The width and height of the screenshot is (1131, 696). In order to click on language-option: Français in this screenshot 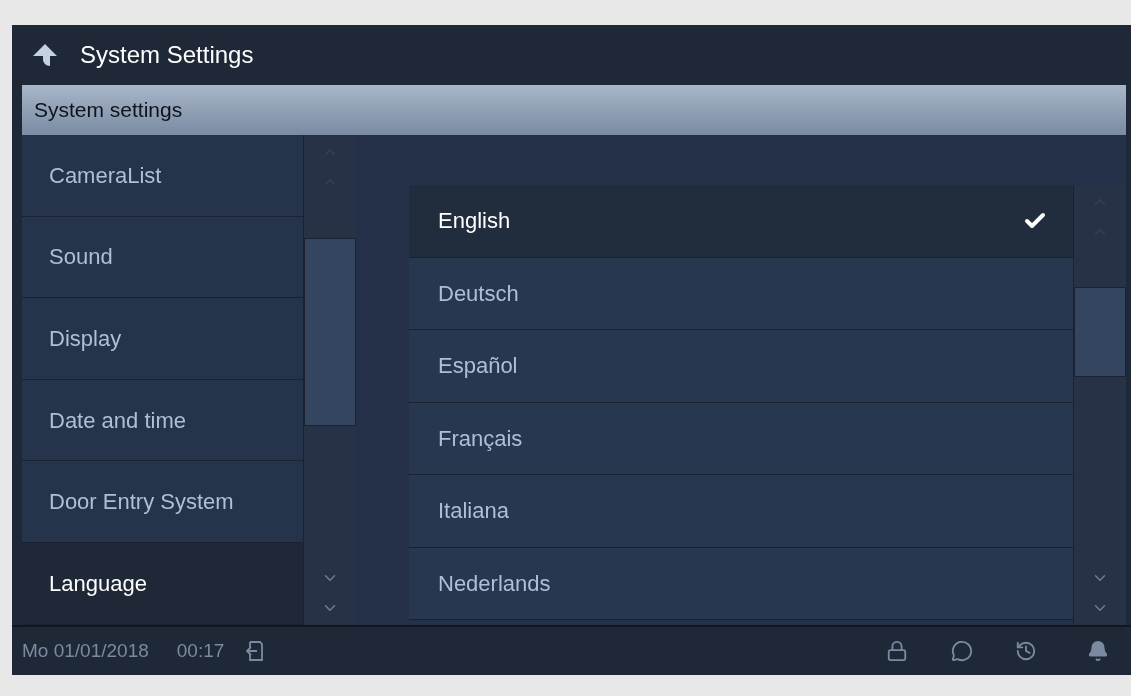, I will do `click(741, 438)`.